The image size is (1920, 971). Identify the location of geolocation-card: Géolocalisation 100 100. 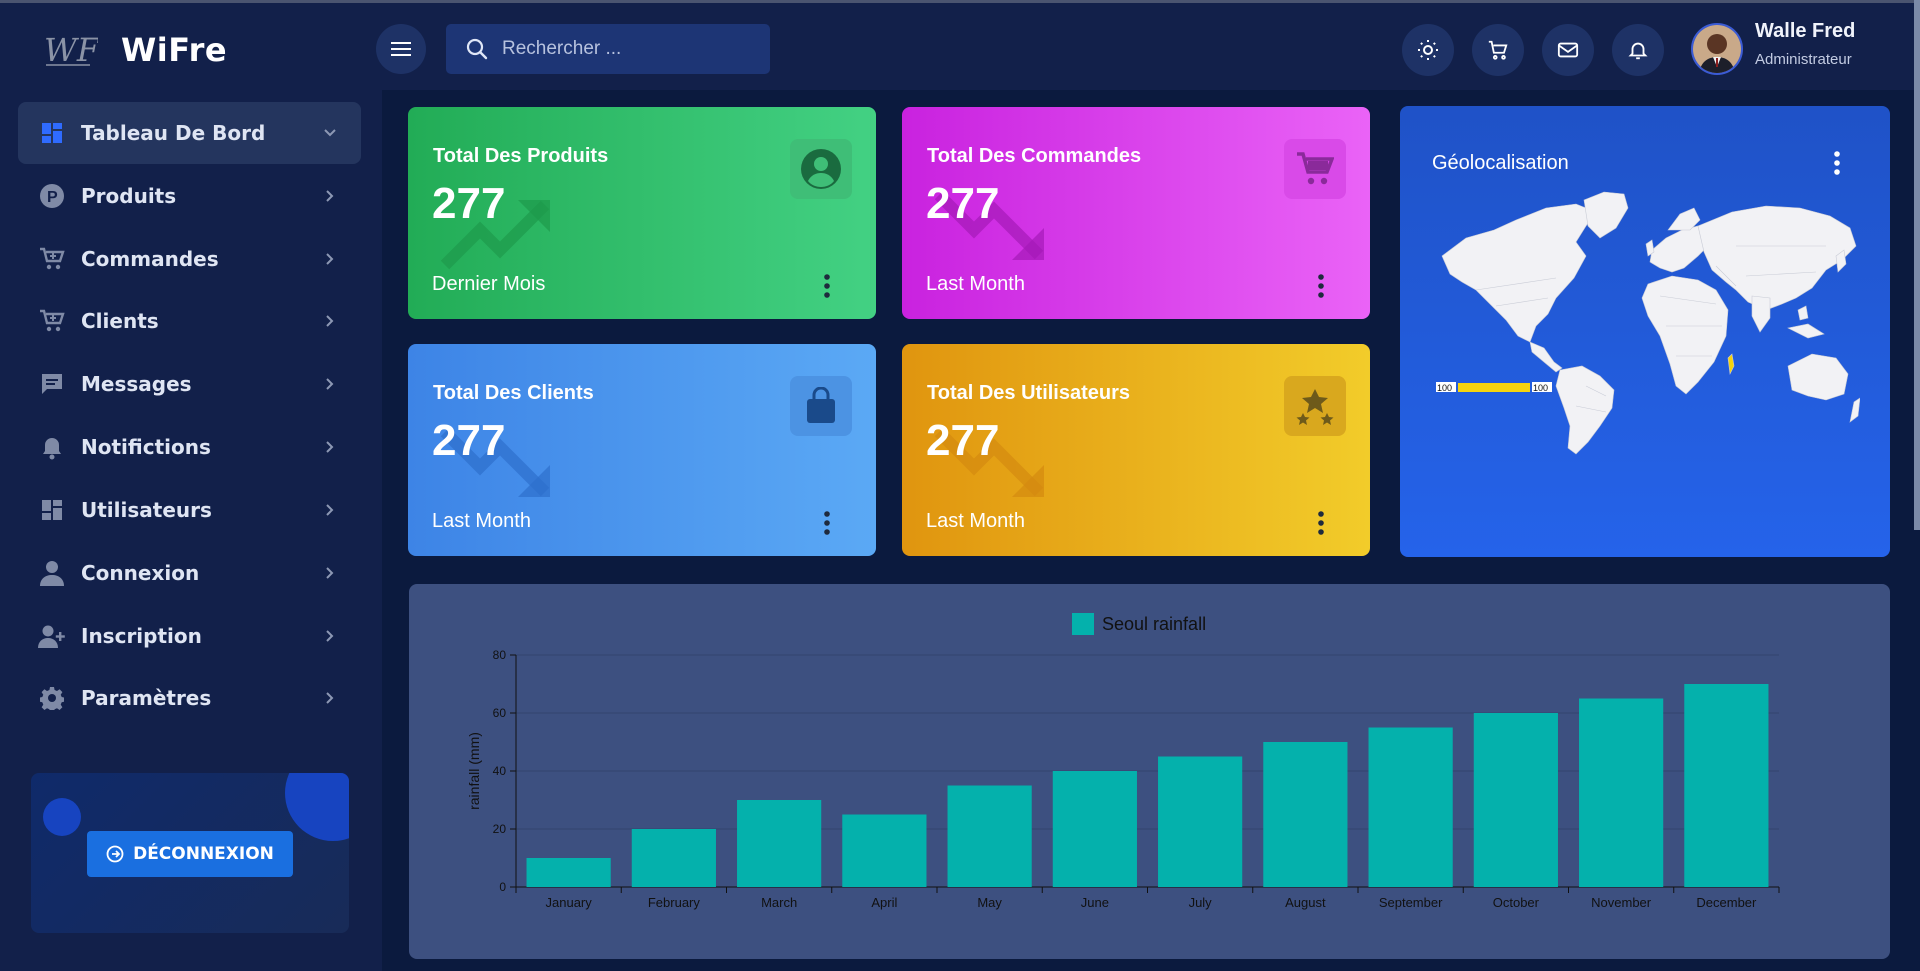
(1645, 331).